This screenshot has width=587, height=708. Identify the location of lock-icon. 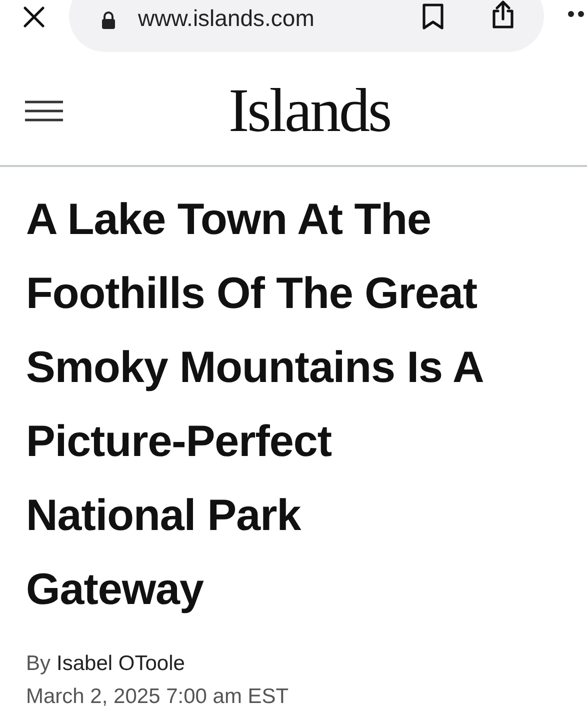
(108, 20).